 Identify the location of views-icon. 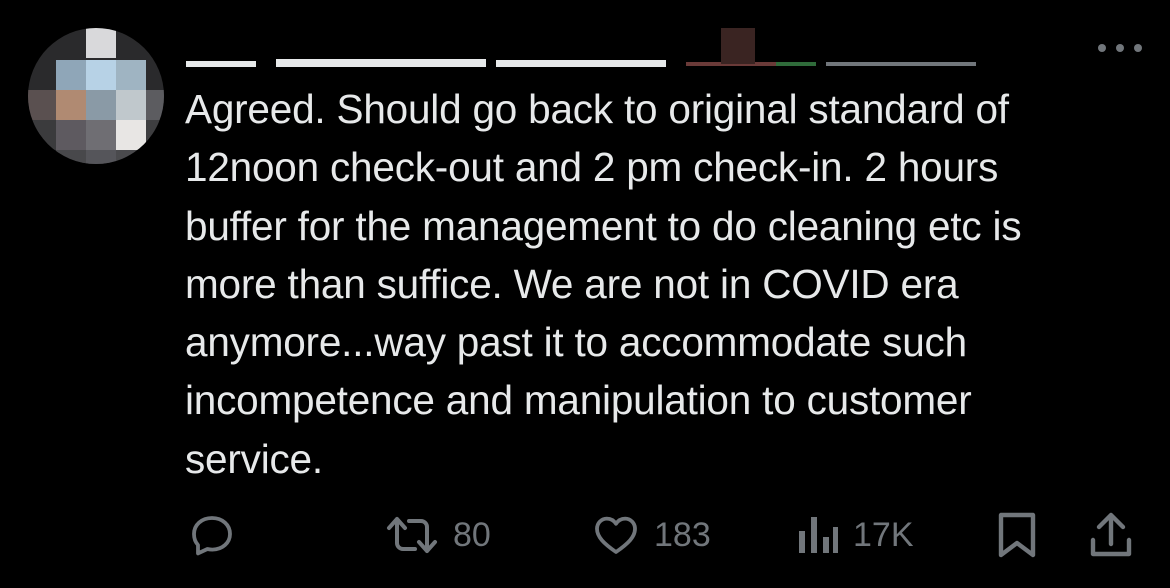
(817, 535).